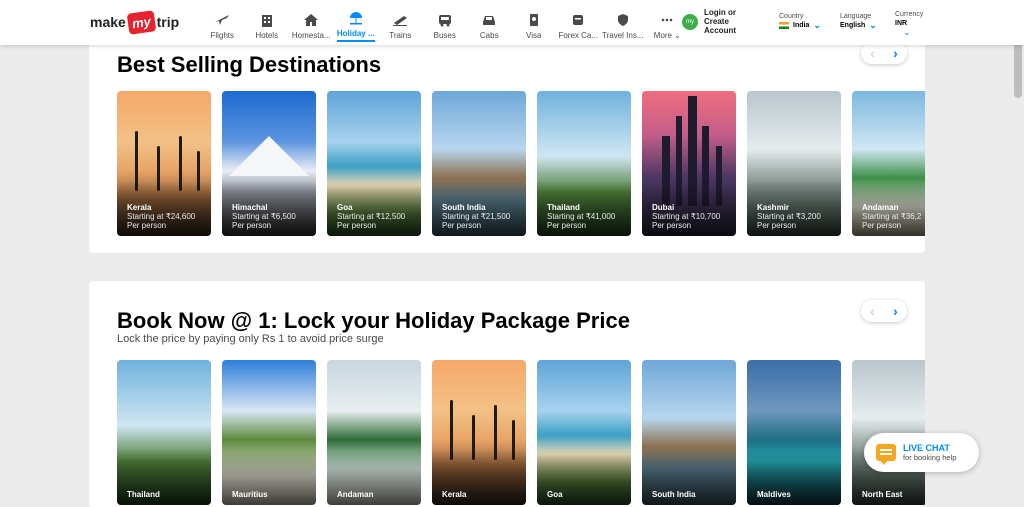  Describe the element at coordinates (663, 35) in the screenshot. I see `more-label: More` at that location.